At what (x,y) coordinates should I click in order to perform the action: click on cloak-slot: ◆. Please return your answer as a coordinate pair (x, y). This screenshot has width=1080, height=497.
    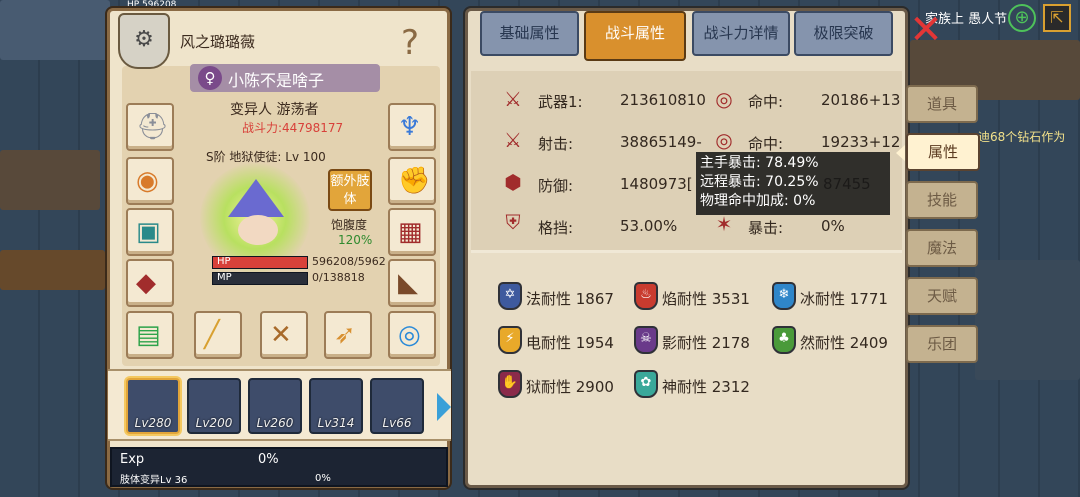
    Looking at the image, I should click on (150, 283).